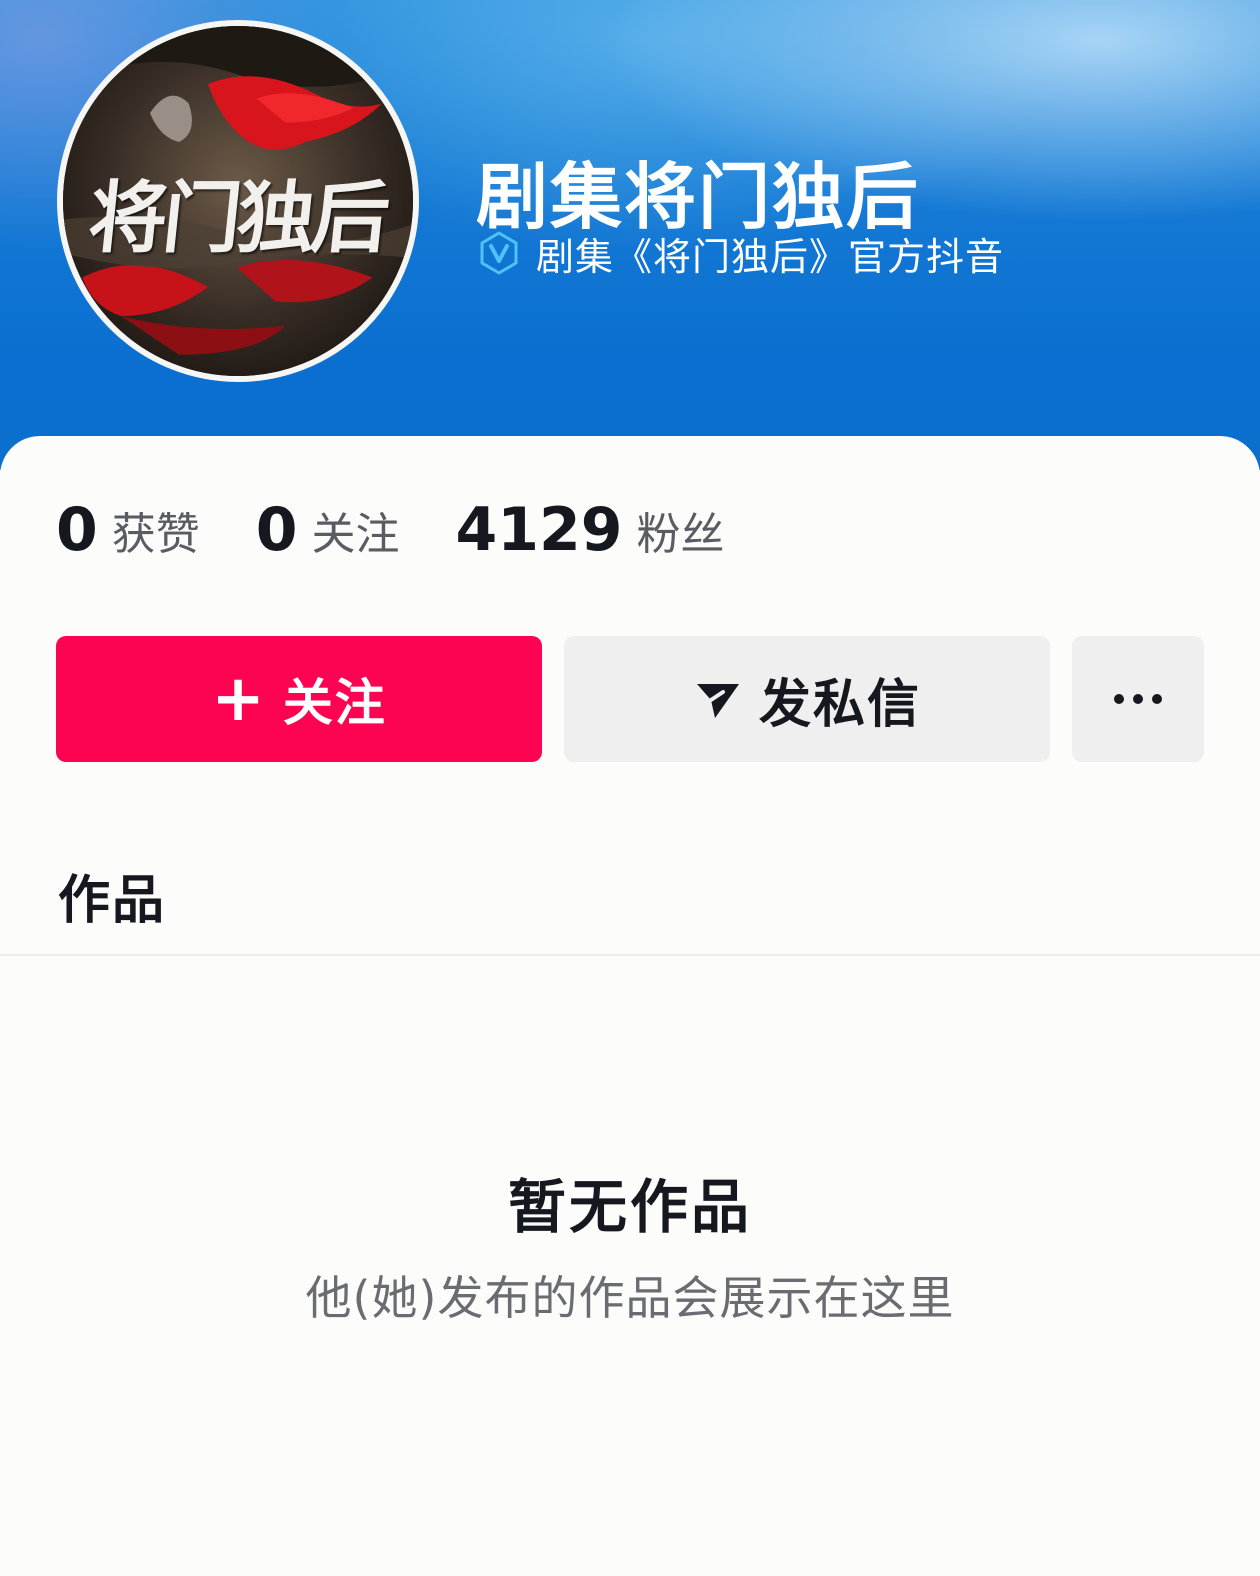  I want to click on stat-followers: 4129 粉丝, so click(590, 530).